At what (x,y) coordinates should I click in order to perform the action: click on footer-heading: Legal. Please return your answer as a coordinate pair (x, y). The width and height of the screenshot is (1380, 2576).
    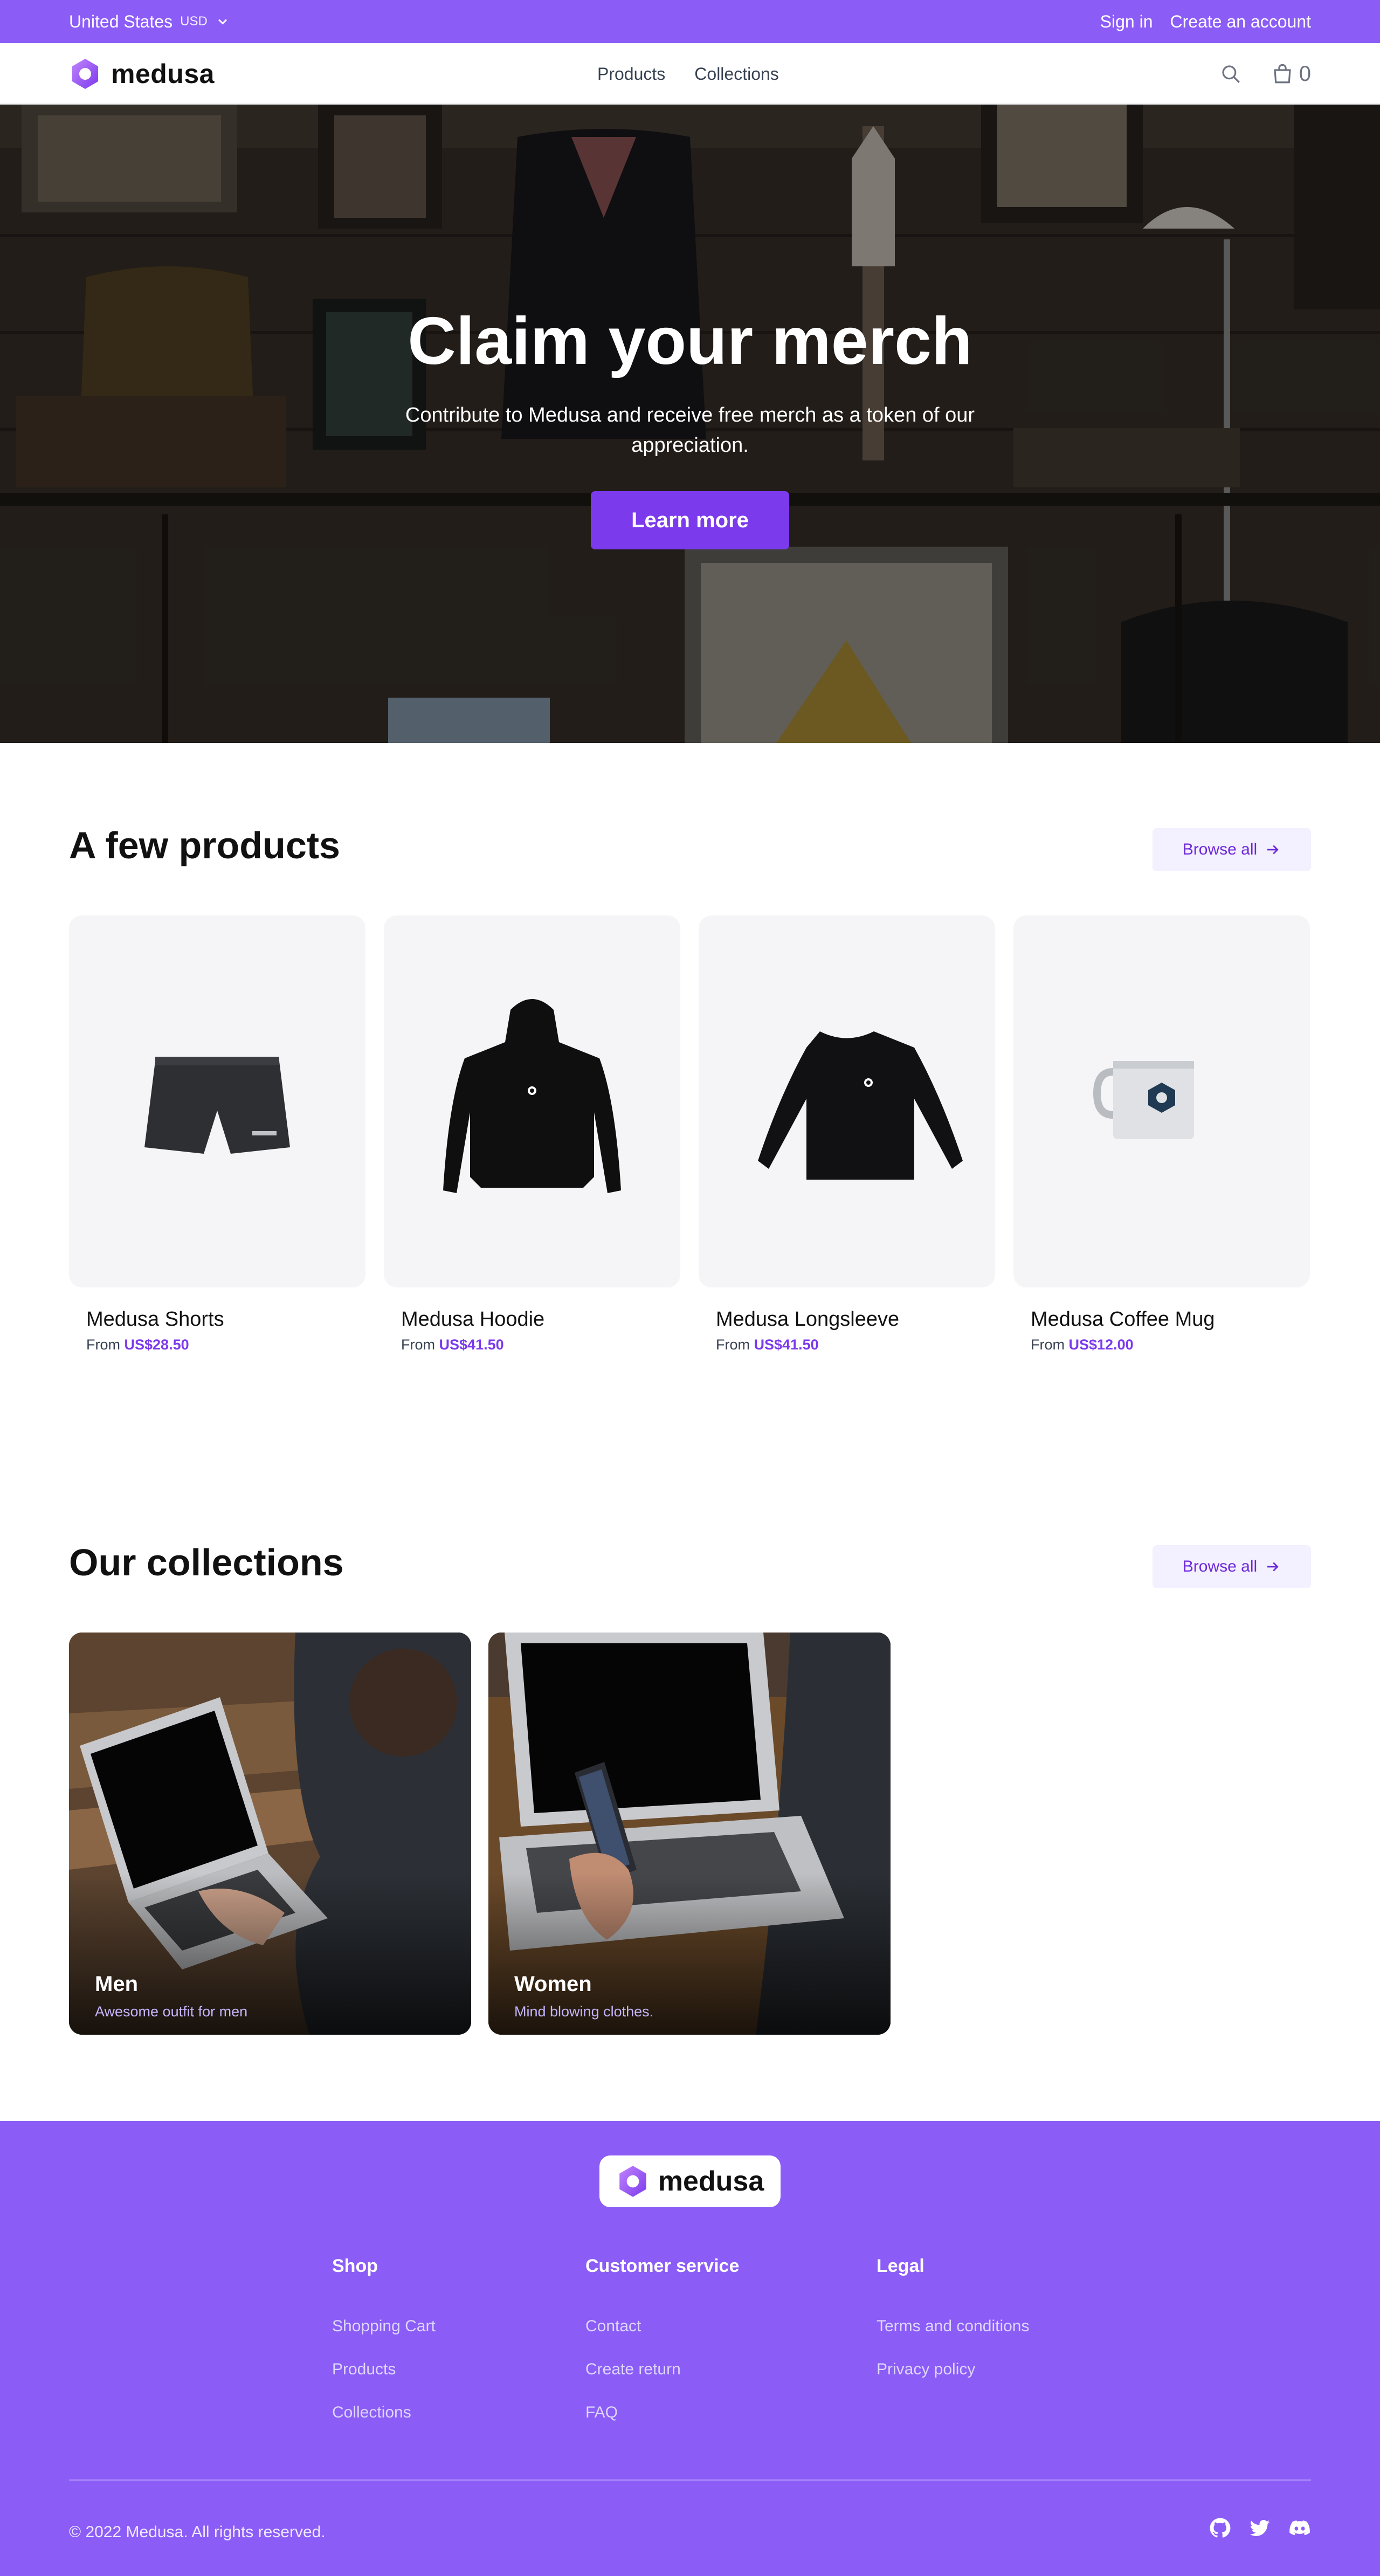
    Looking at the image, I should click on (900, 2266).